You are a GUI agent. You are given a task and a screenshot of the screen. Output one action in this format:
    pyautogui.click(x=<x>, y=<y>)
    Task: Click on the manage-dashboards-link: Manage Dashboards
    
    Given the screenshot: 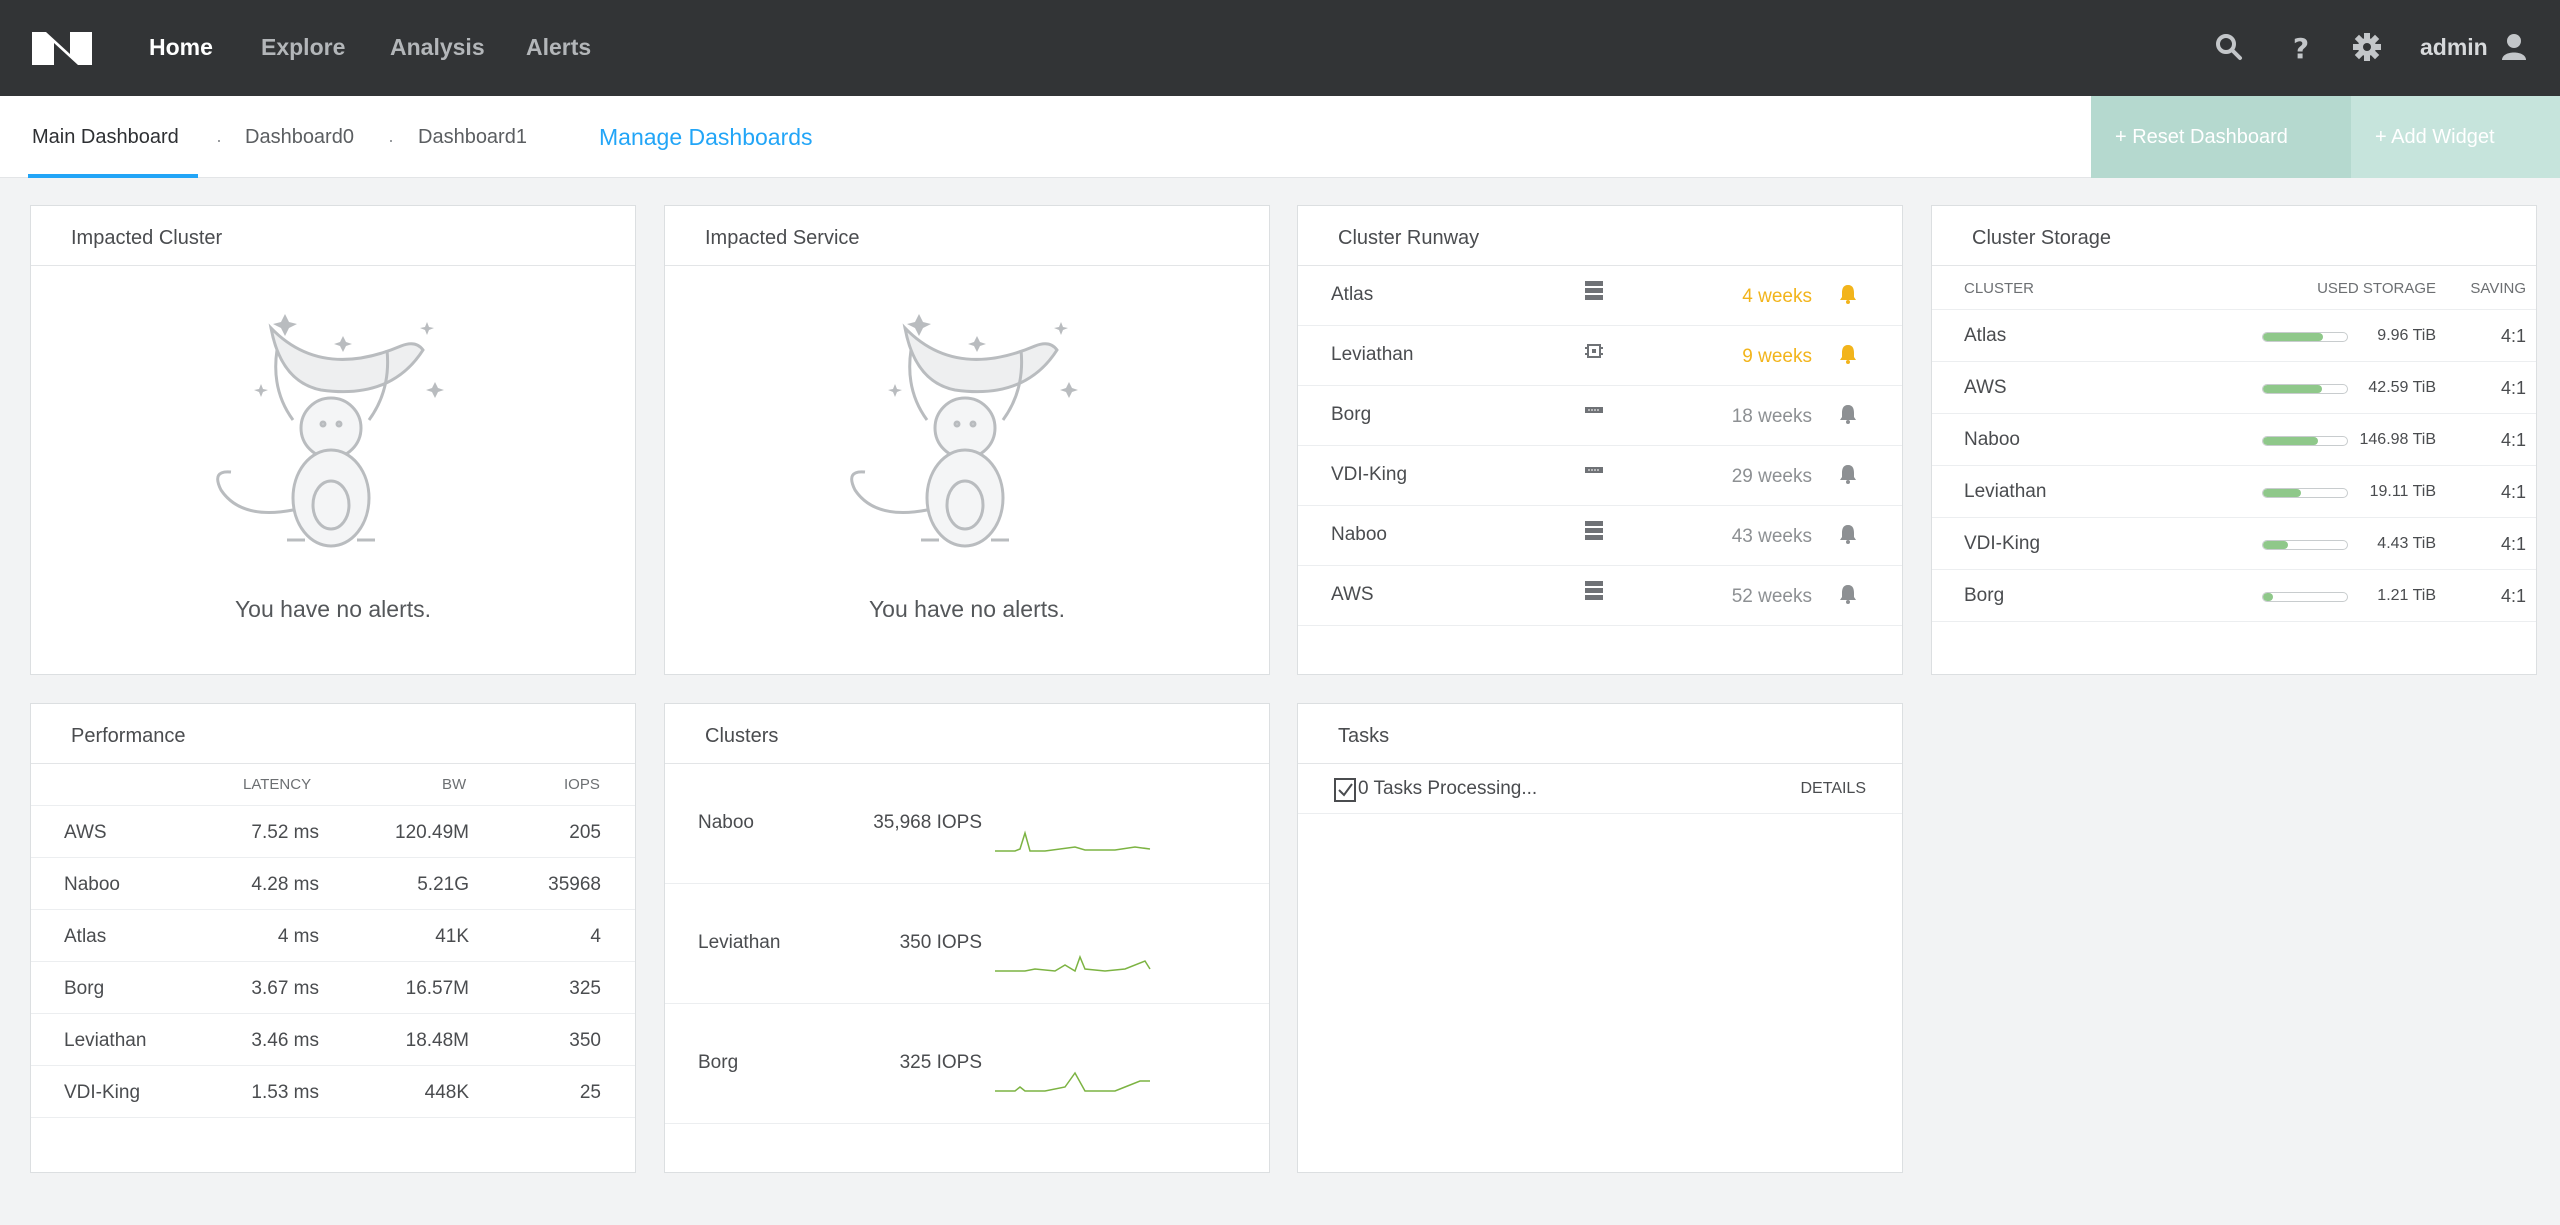 What is the action you would take?
    pyautogui.click(x=706, y=137)
    